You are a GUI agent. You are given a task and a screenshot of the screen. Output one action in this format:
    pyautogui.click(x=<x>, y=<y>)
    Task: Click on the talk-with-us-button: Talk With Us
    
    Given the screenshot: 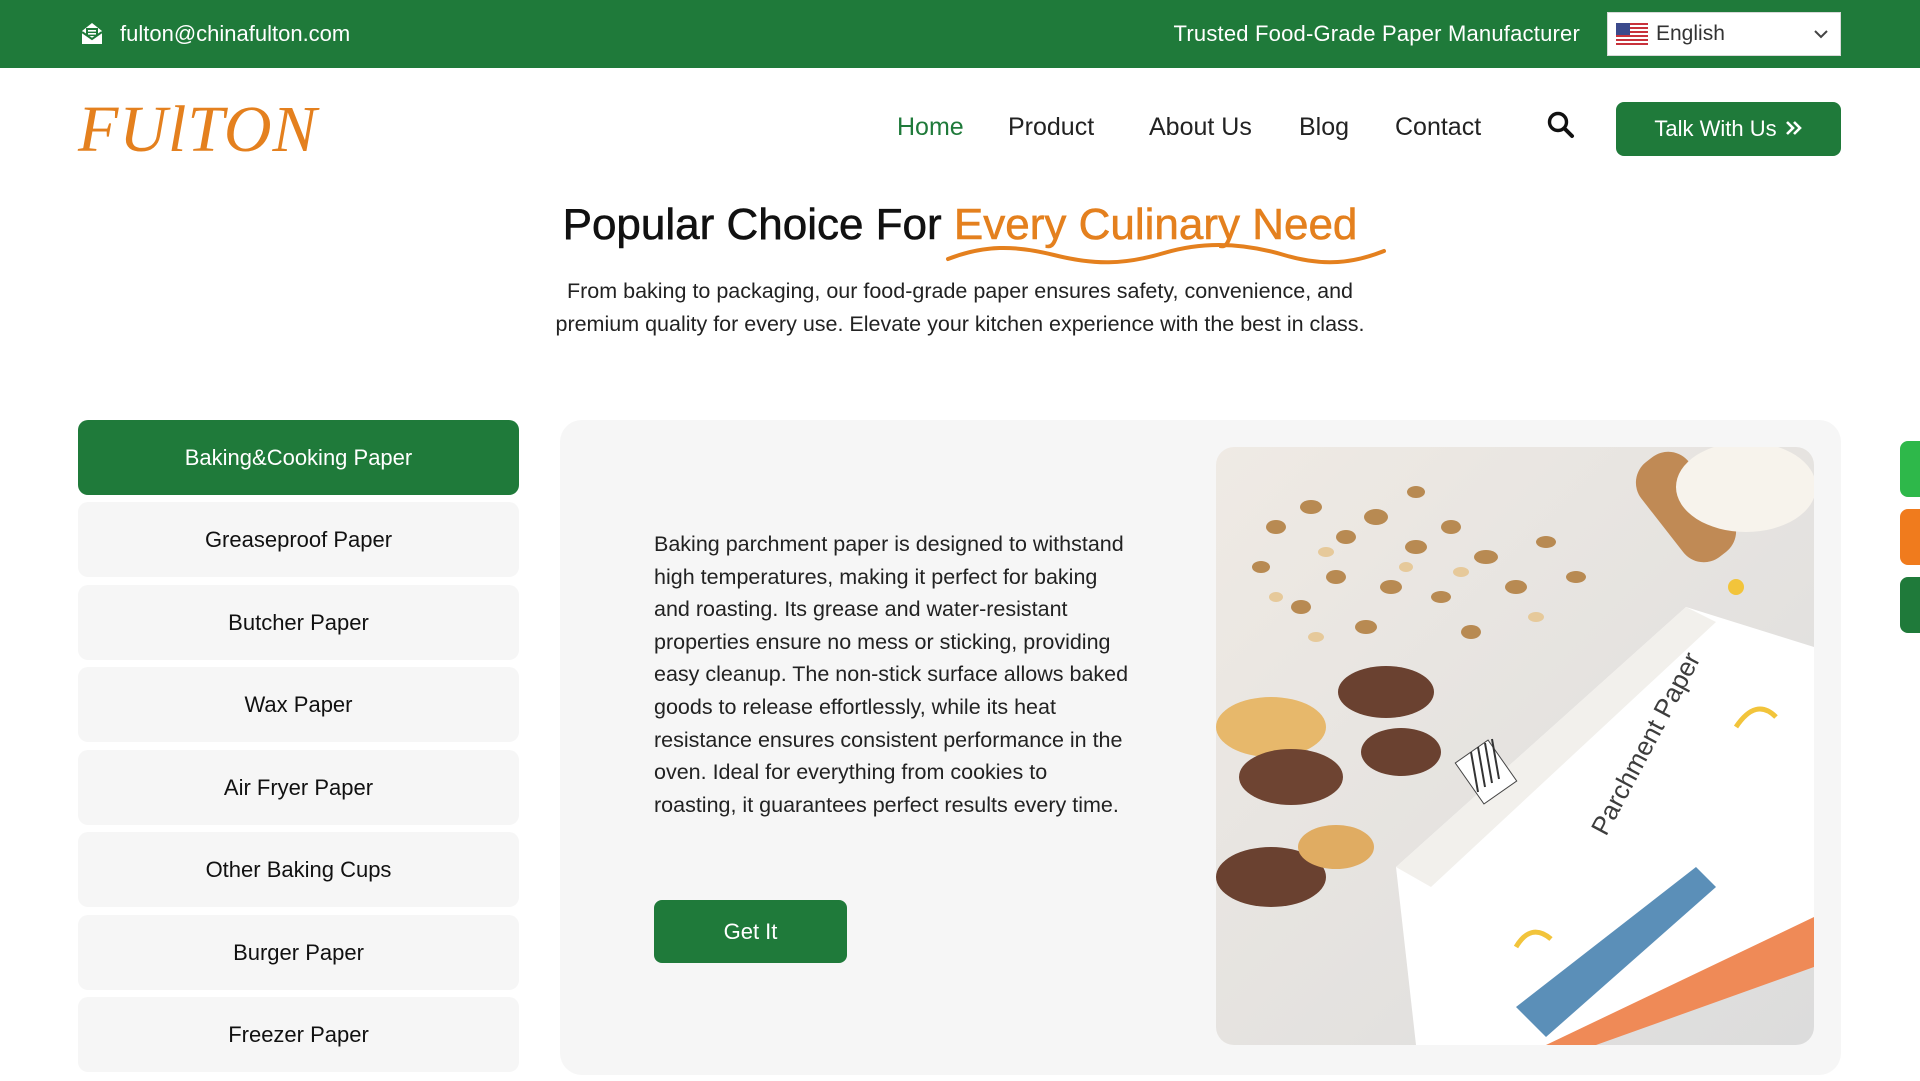 What is the action you would take?
    pyautogui.click(x=1728, y=129)
    